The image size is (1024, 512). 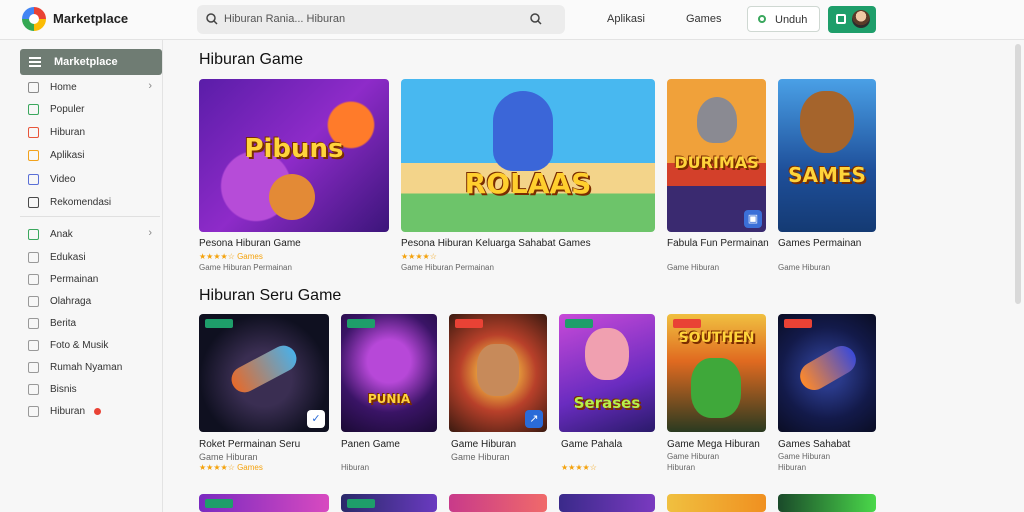 What do you see at coordinates (33, 155) in the screenshot?
I see `apps-icon` at bounding box center [33, 155].